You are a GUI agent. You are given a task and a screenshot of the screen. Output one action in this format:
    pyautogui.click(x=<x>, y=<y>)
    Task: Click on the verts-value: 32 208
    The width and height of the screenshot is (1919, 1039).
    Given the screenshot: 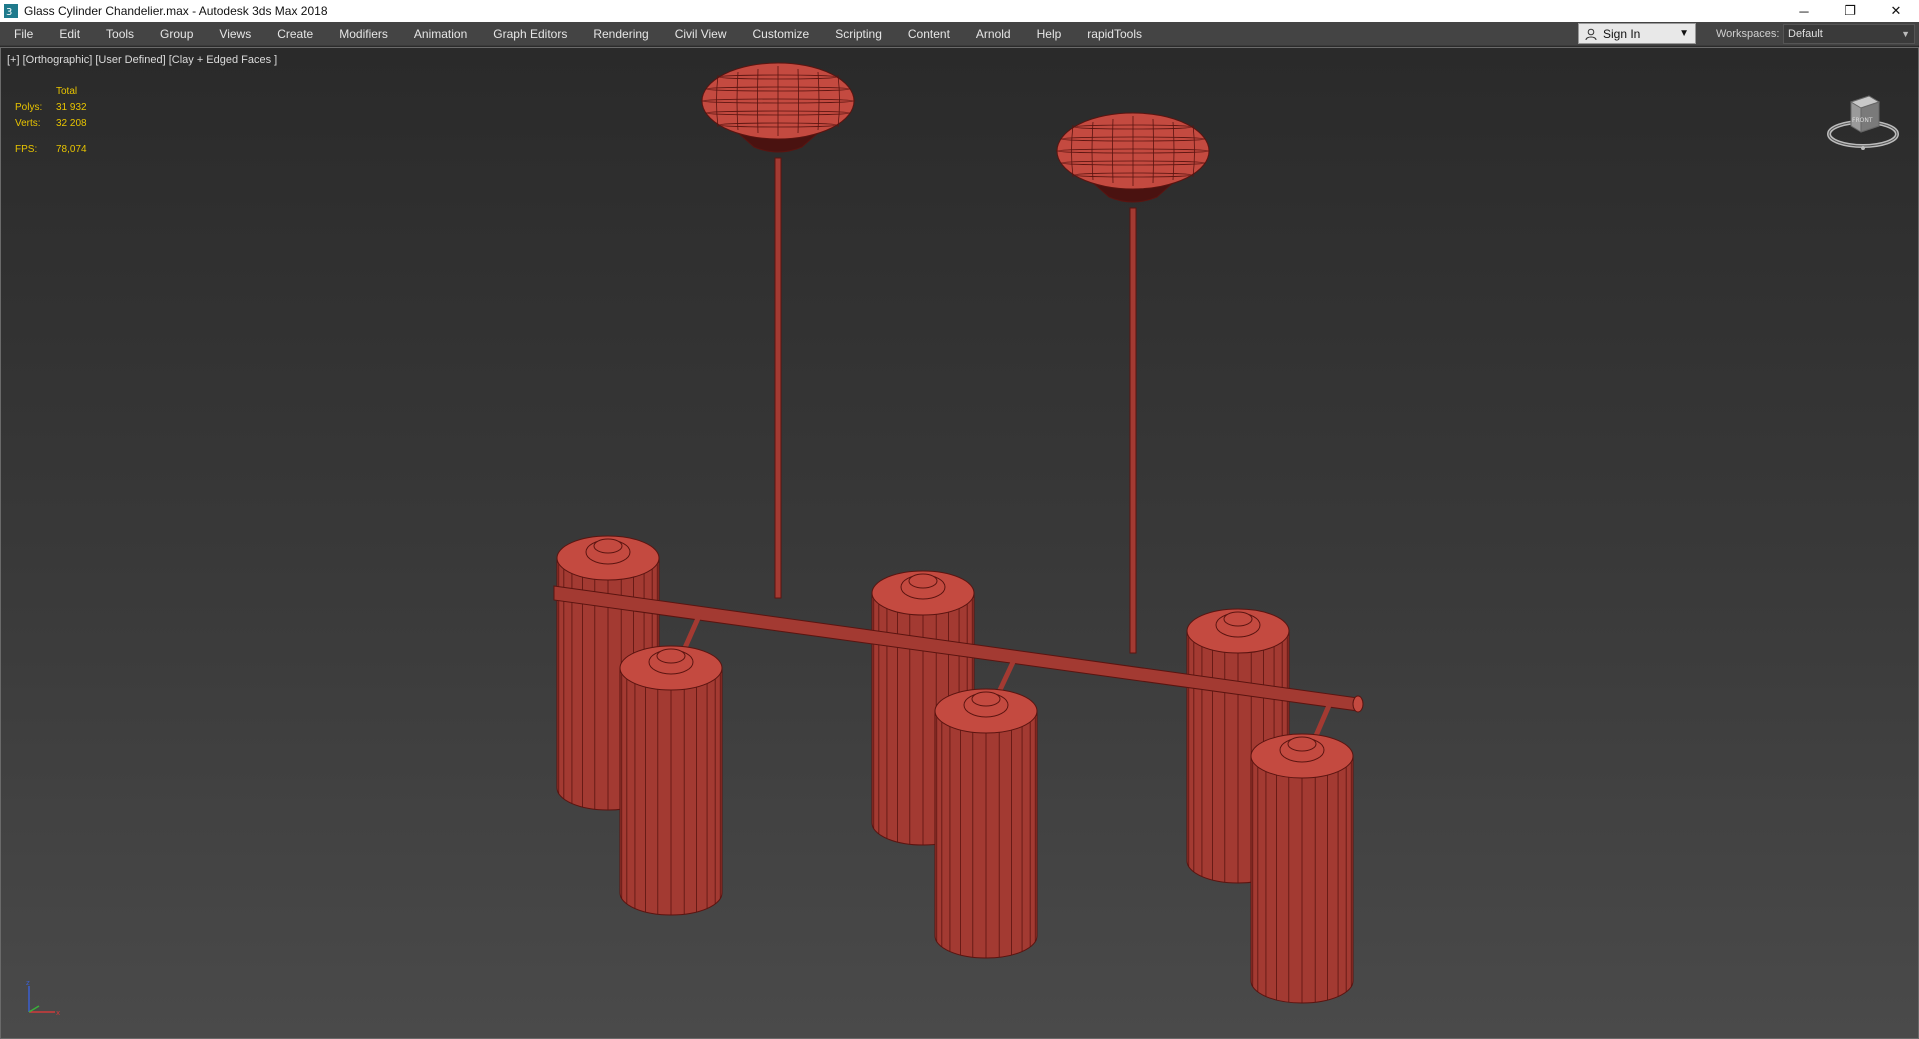 What is the action you would take?
    pyautogui.click(x=71, y=123)
    